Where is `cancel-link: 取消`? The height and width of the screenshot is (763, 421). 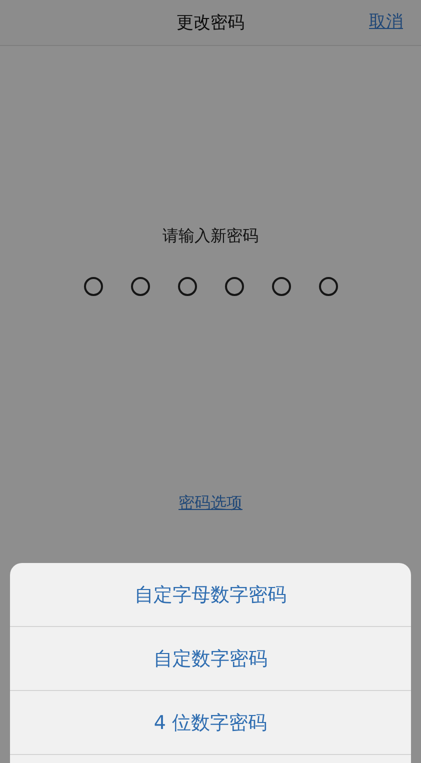
cancel-link: 取消 is located at coordinates (386, 21).